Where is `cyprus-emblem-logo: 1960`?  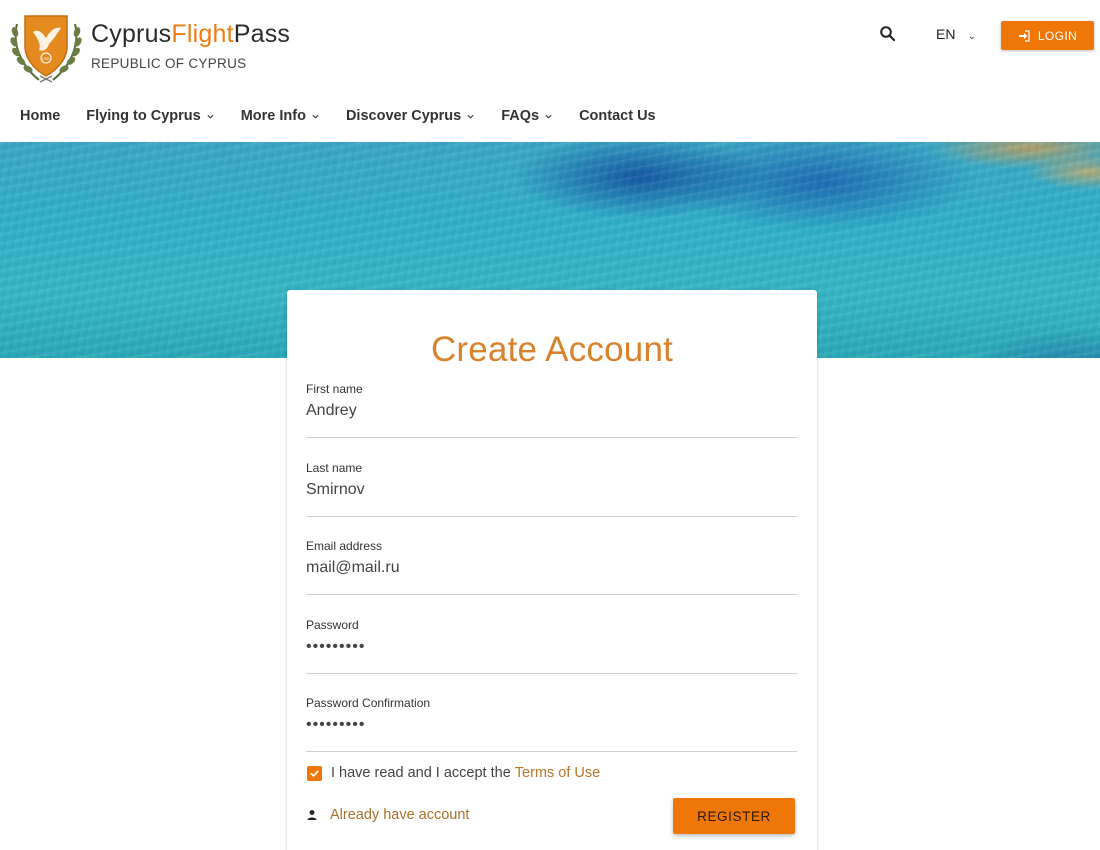
cyprus-emblem-logo: 1960 is located at coordinates (46, 47).